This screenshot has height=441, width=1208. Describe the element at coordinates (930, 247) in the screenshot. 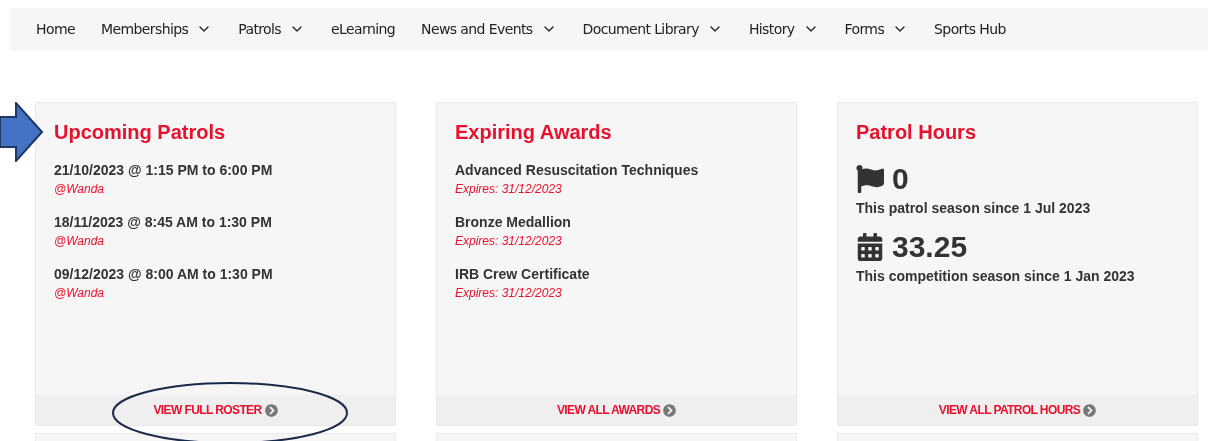

I see `stat-value: 33.25` at that location.